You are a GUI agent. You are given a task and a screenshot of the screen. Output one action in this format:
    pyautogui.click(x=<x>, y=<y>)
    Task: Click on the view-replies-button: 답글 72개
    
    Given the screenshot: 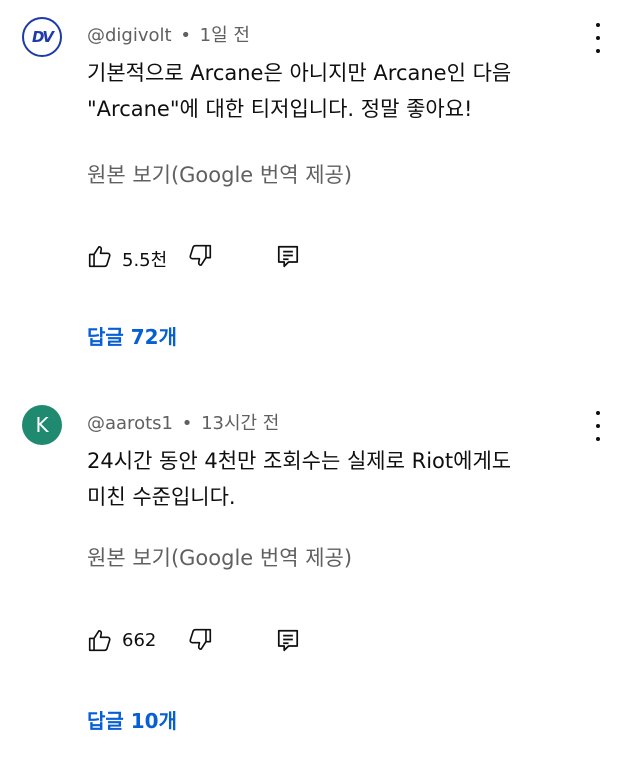 What is the action you would take?
    pyautogui.click(x=132, y=335)
    